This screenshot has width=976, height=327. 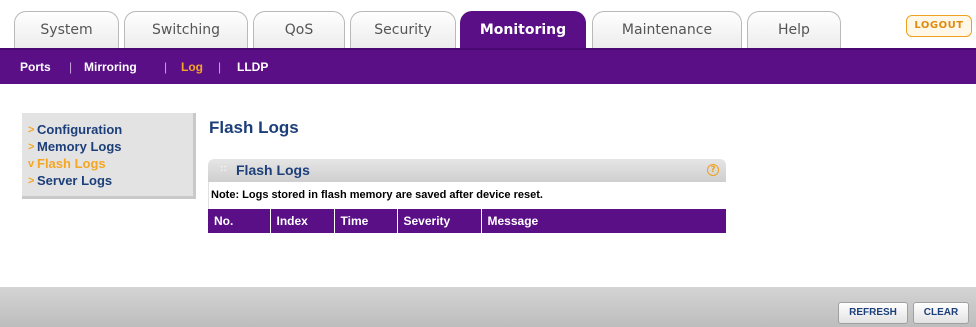 What do you see at coordinates (273, 170) in the screenshot?
I see `panel-title: Flash Logs` at bounding box center [273, 170].